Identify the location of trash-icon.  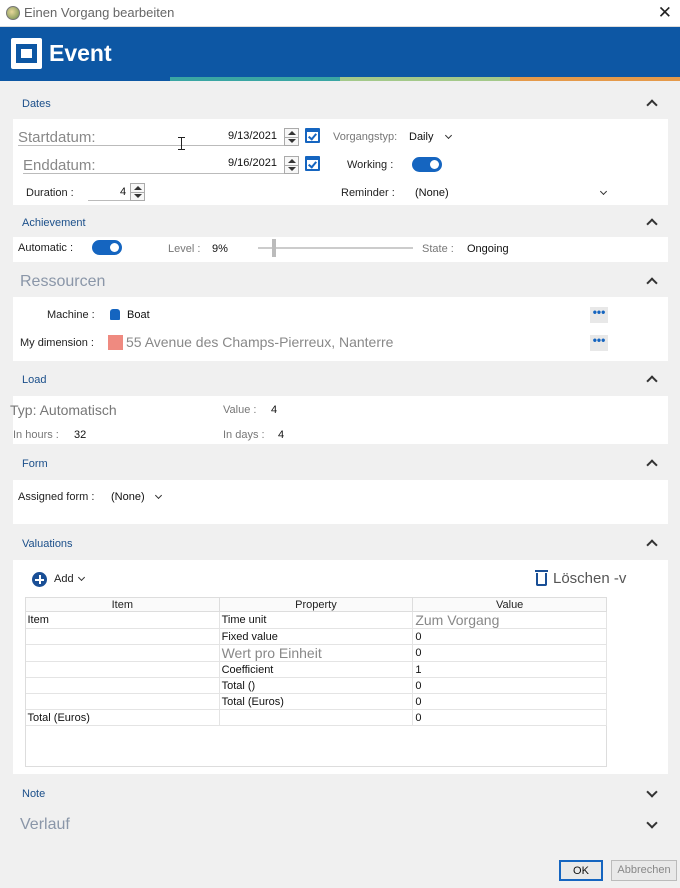
(541, 578).